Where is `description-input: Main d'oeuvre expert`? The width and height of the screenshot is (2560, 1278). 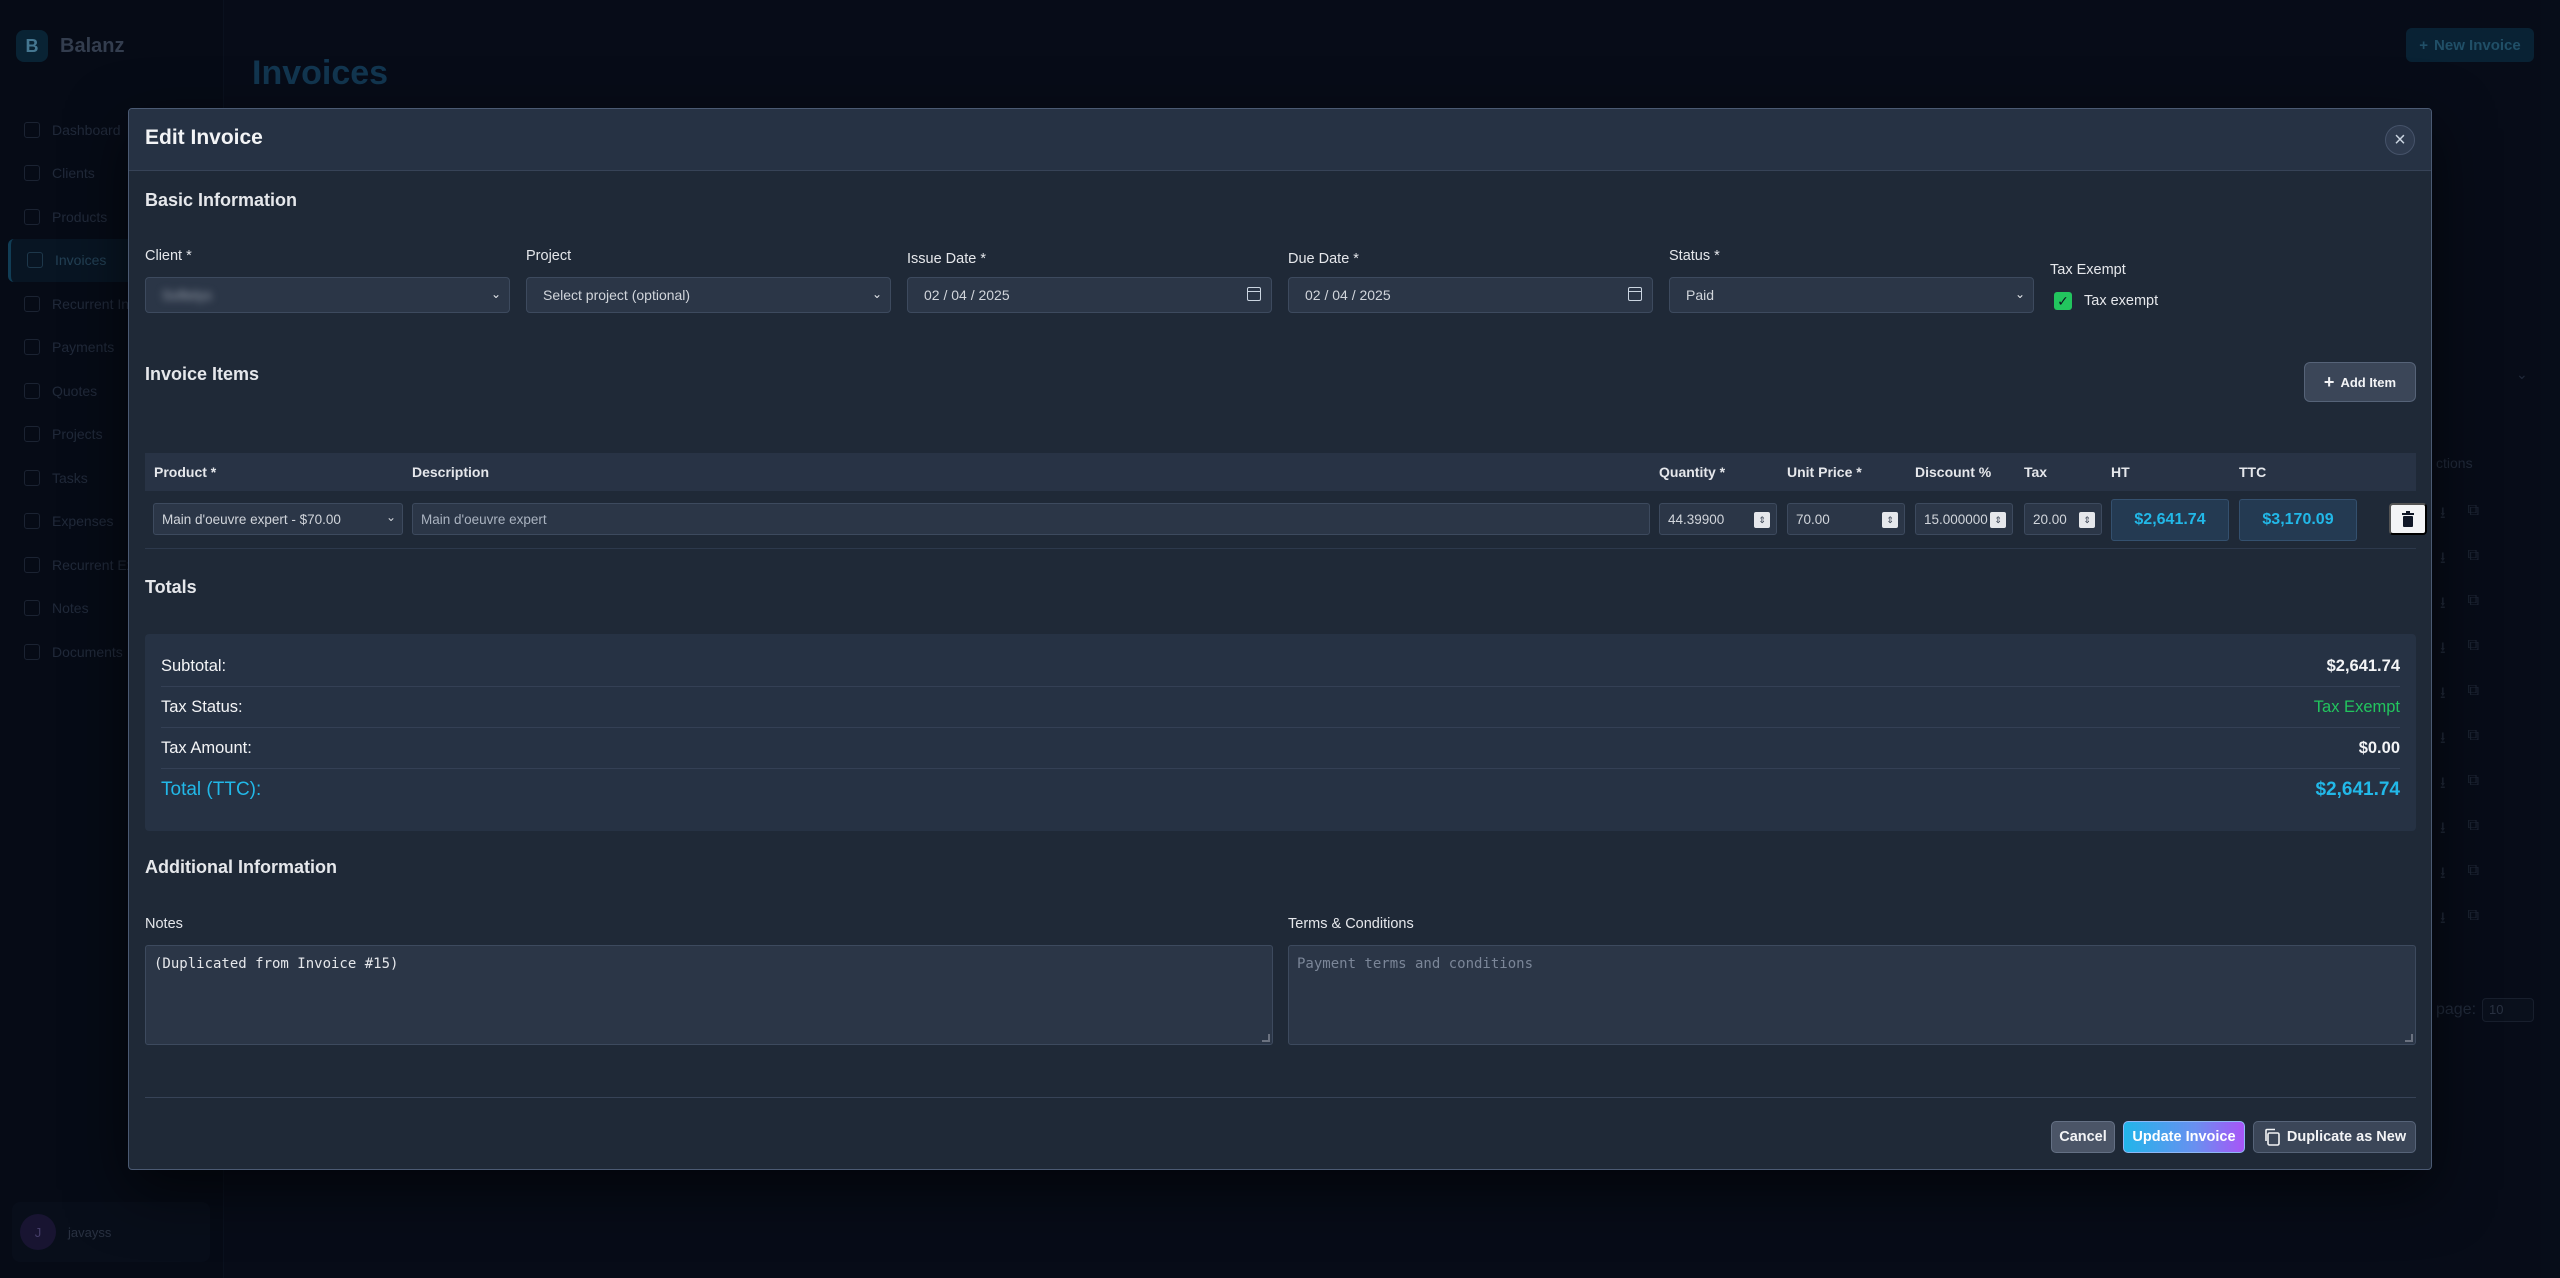
description-input: Main d'oeuvre expert is located at coordinates (1031, 519).